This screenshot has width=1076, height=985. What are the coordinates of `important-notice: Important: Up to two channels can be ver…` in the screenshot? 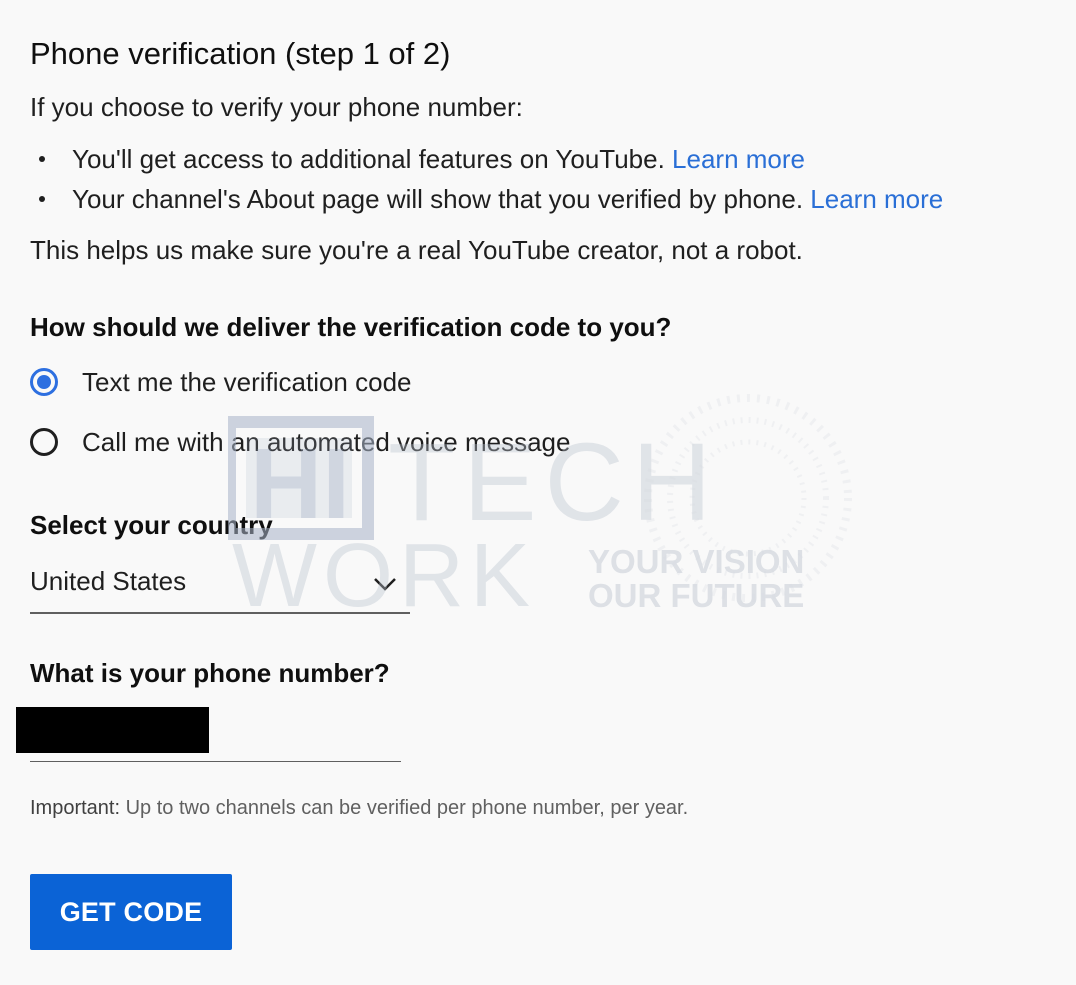 It's located at (359, 808).